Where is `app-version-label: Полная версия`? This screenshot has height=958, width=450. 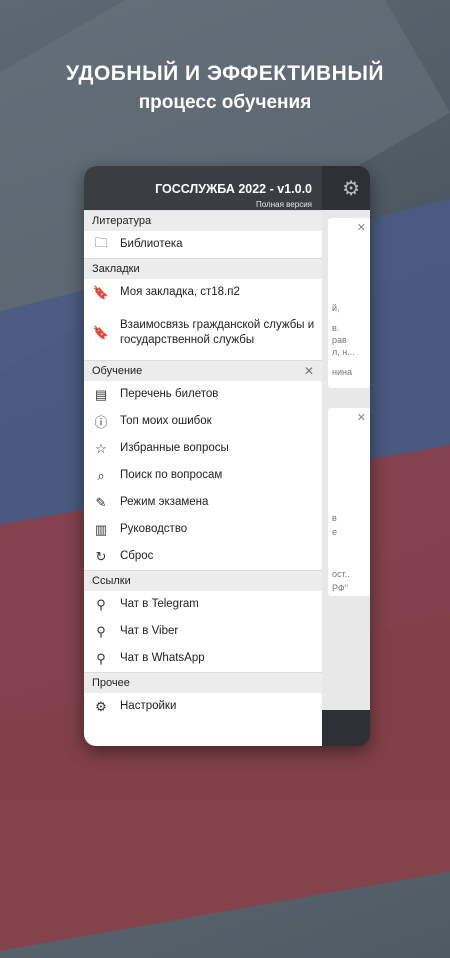
app-version-label: Полная версия is located at coordinates (284, 204).